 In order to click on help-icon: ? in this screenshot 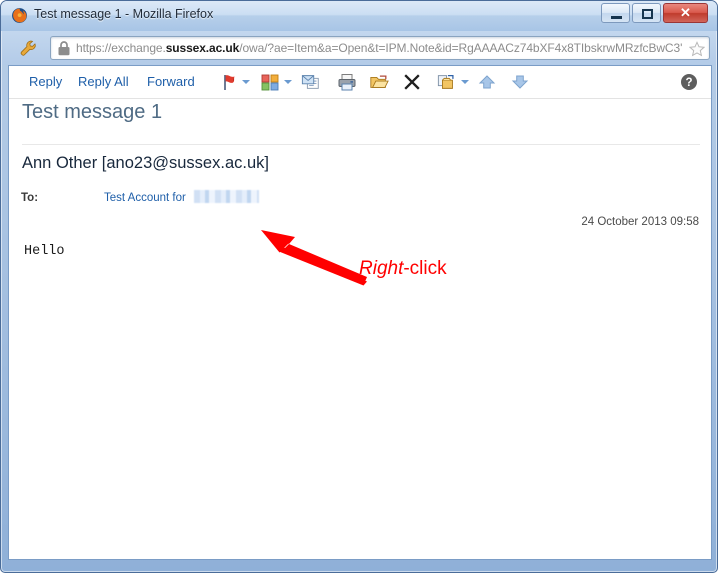, I will do `click(689, 82)`.